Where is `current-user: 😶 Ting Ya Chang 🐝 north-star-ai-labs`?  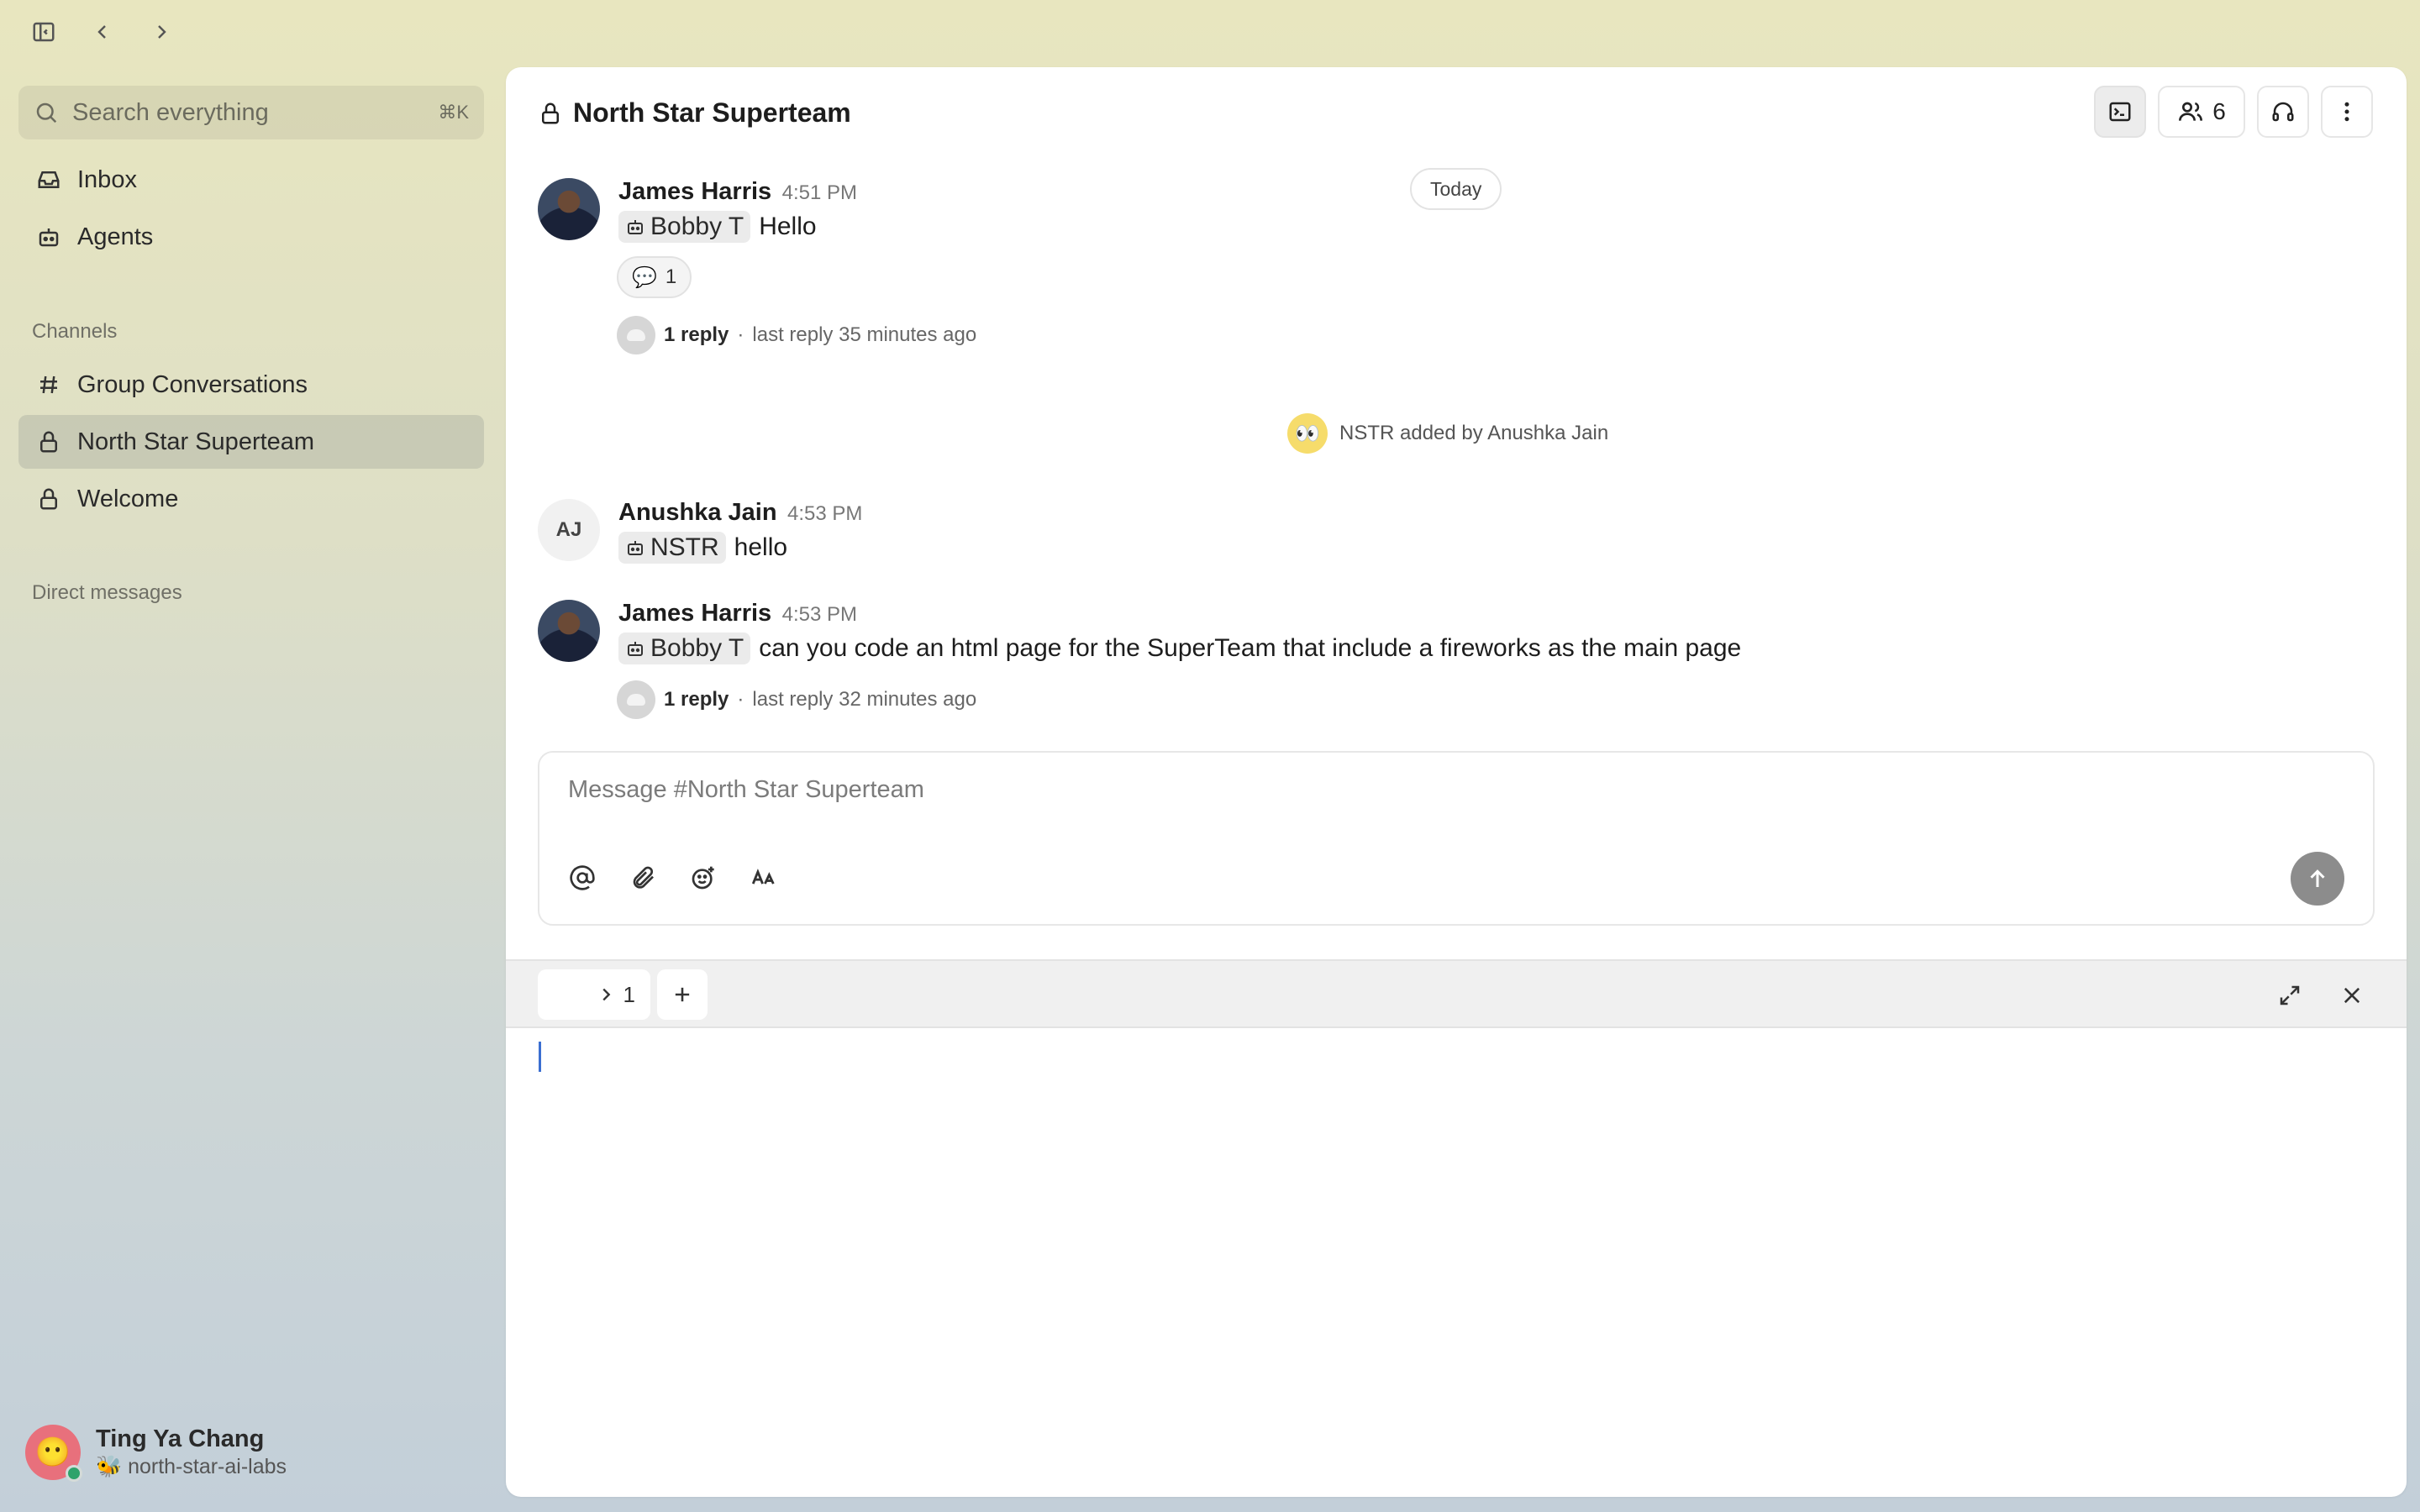
current-user: 😶 Ting Ya Chang 🐝 north-star-ai-labs is located at coordinates (156, 1453).